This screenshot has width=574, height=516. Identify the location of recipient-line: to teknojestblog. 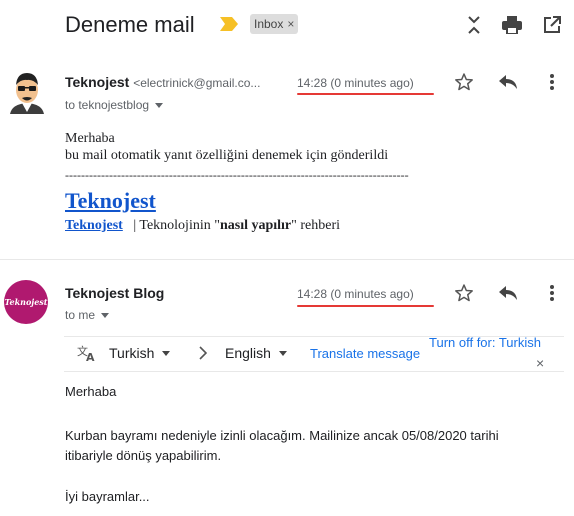
(114, 105).